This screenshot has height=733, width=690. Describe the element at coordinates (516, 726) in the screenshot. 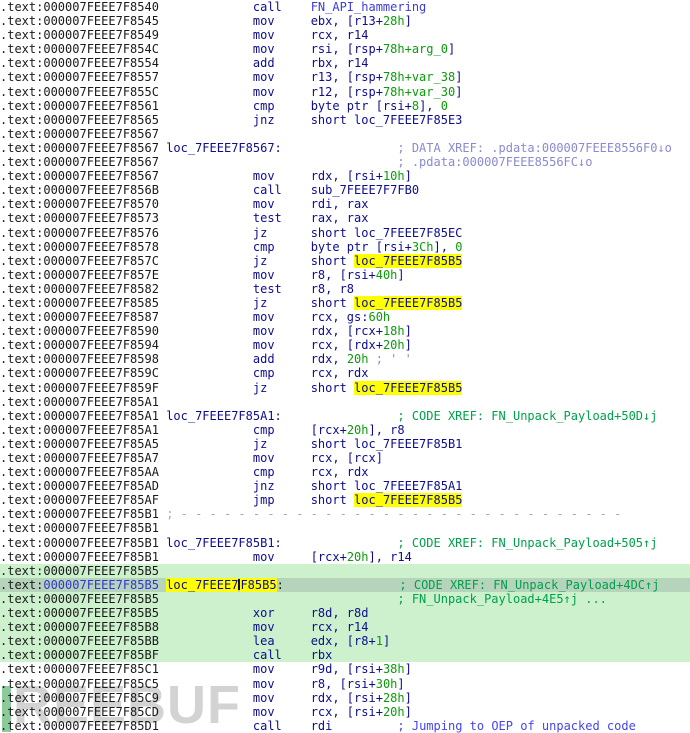

I see `asm-token: ; Jumping to OEP of unpacked code` at that location.